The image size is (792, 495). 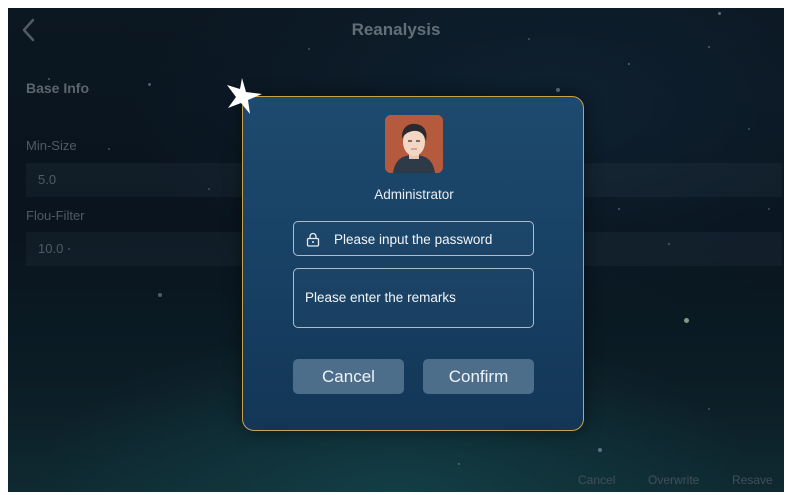 I want to click on avatar-icon, so click(x=414, y=144).